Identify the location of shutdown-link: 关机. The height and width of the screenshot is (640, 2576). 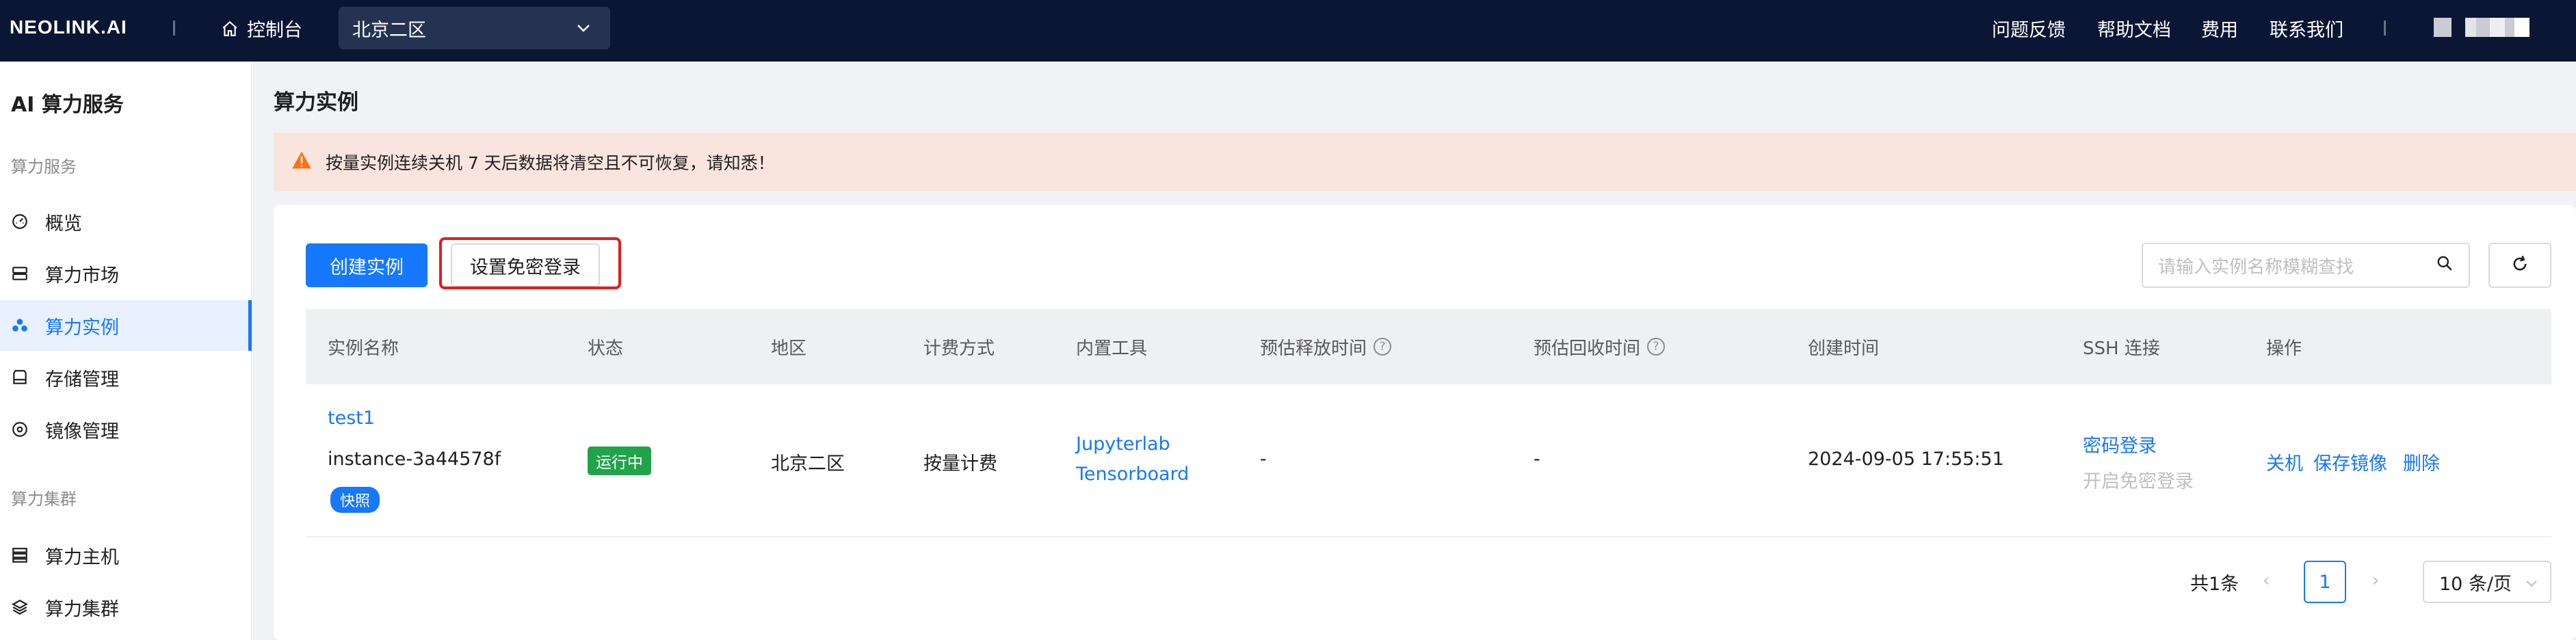
(2284, 462).